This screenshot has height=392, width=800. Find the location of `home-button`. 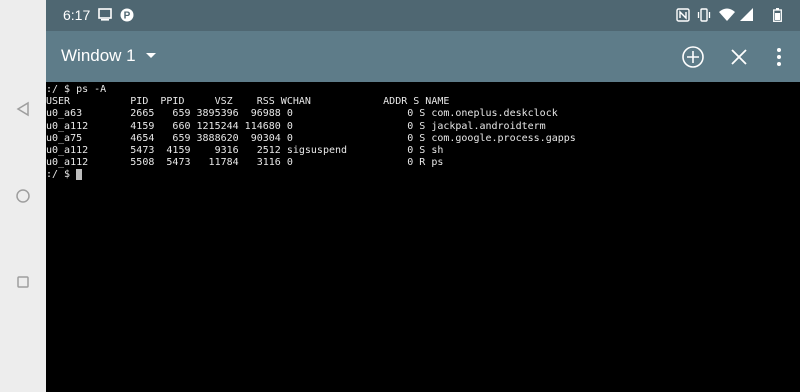

home-button is located at coordinates (23, 196).